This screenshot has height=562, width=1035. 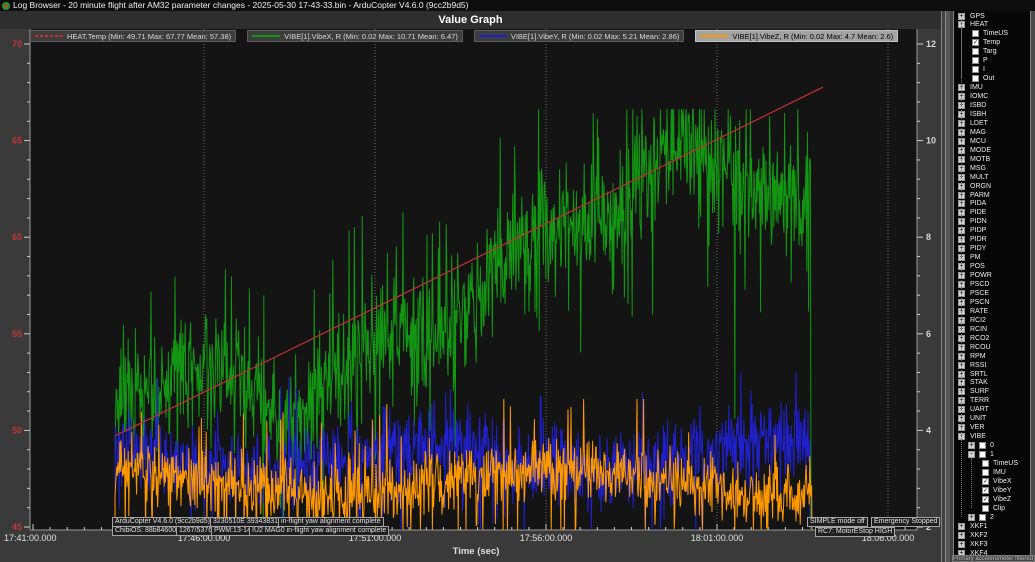 What do you see at coordinates (971, 455) in the screenshot?
I see `collapse-icon: -` at bounding box center [971, 455].